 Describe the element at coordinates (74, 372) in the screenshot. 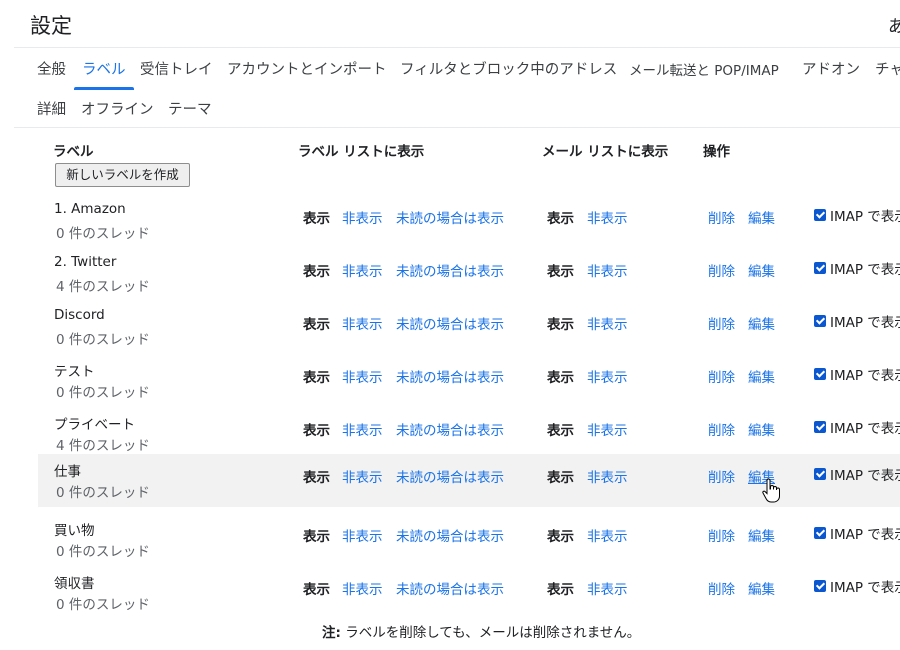

I see `label-name: テスト` at that location.